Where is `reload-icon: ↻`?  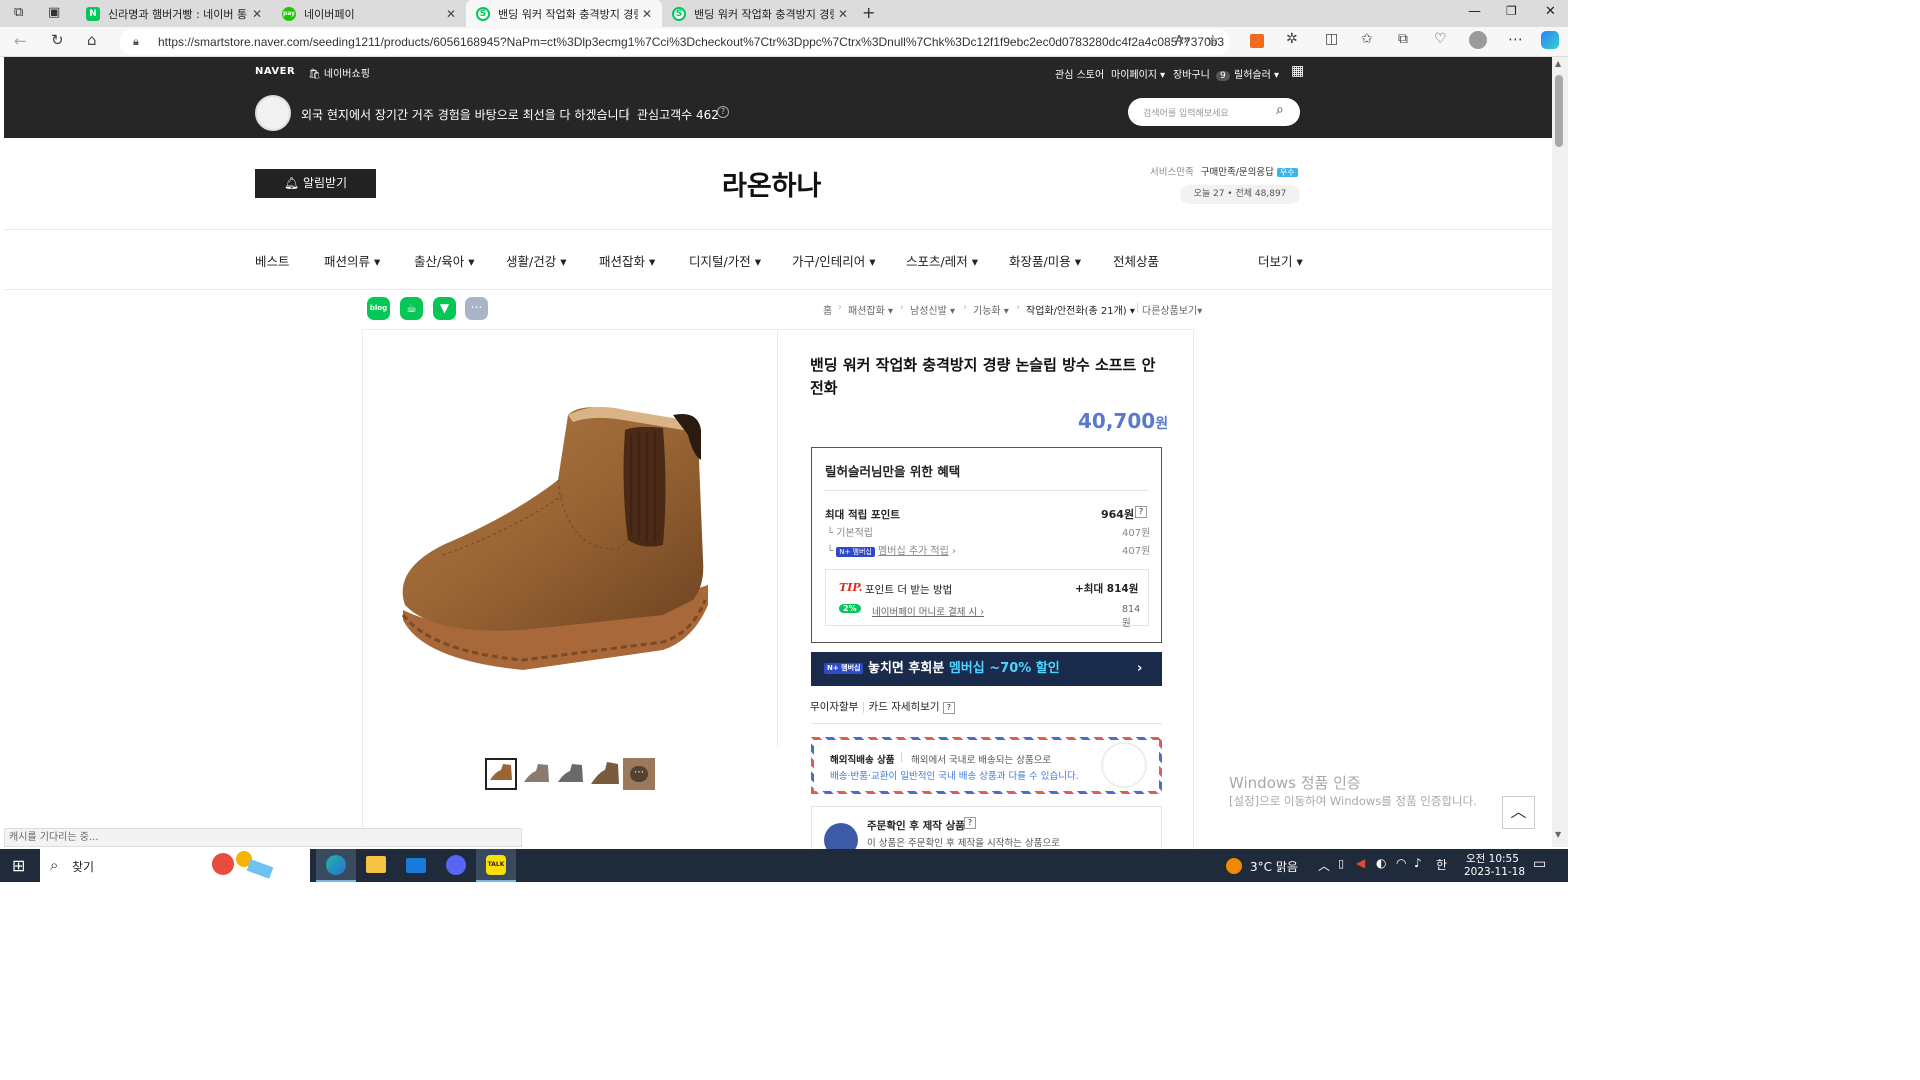
reload-icon: ↻ is located at coordinates (57, 40).